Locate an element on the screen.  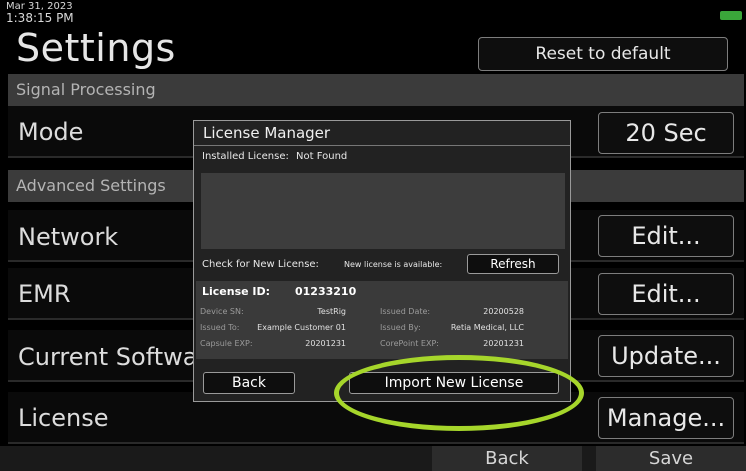
check-new-license-label: Check for New License: is located at coordinates (260, 264).